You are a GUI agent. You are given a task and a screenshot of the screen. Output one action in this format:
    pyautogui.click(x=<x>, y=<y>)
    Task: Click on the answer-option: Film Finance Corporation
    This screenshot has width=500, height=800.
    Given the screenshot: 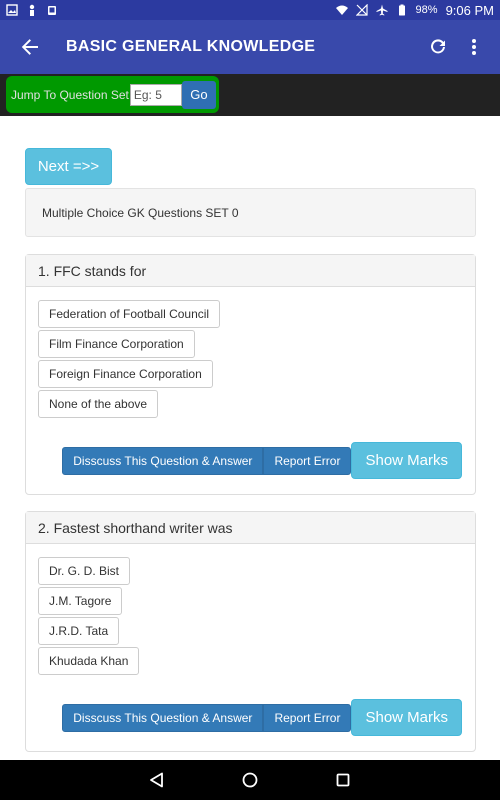 What is the action you would take?
    pyautogui.click(x=116, y=344)
    